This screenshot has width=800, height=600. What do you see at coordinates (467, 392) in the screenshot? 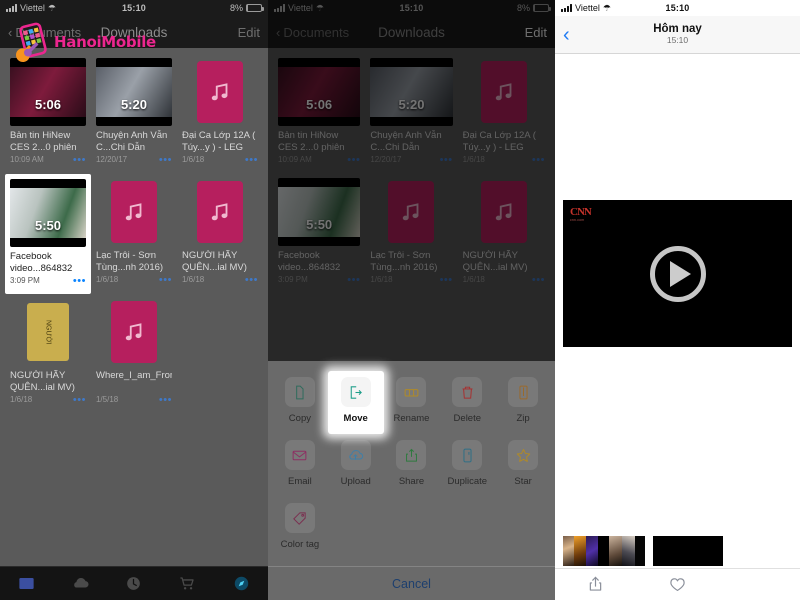
I see `trash-icon` at bounding box center [467, 392].